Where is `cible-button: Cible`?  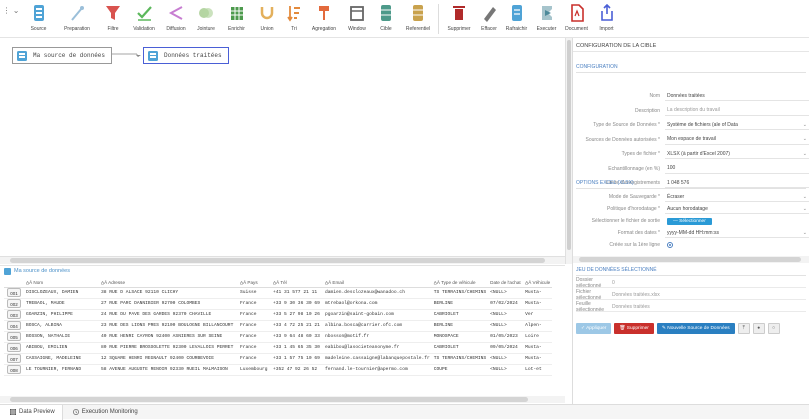
cible-button: Cible is located at coordinates (386, 19).